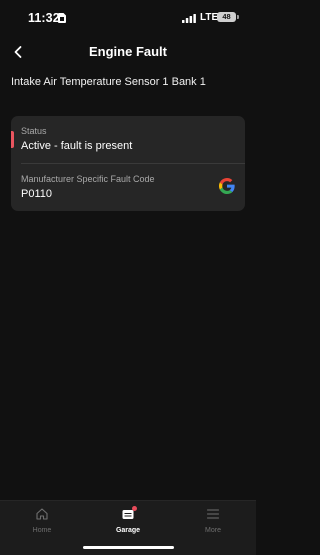  What do you see at coordinates (108, 82) in the screenshot?
I see `fault-name: Intake Air Temperature Sensor 1 Bank 1` at bounding box center [108, 82].